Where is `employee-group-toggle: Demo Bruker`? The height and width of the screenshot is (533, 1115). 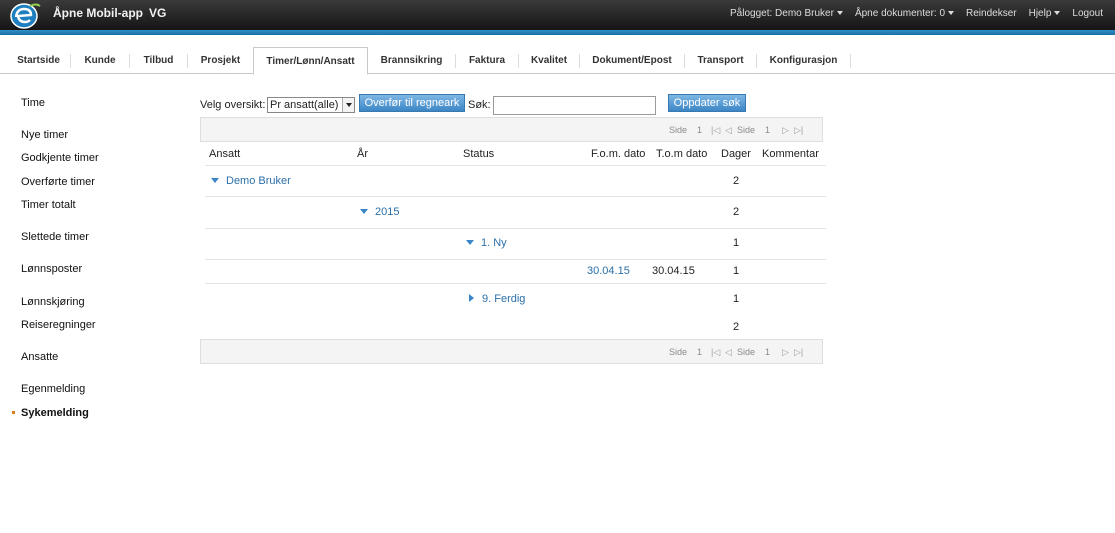
employee-group-toggle: Demo Bruker is located at coordinates (251, 181).